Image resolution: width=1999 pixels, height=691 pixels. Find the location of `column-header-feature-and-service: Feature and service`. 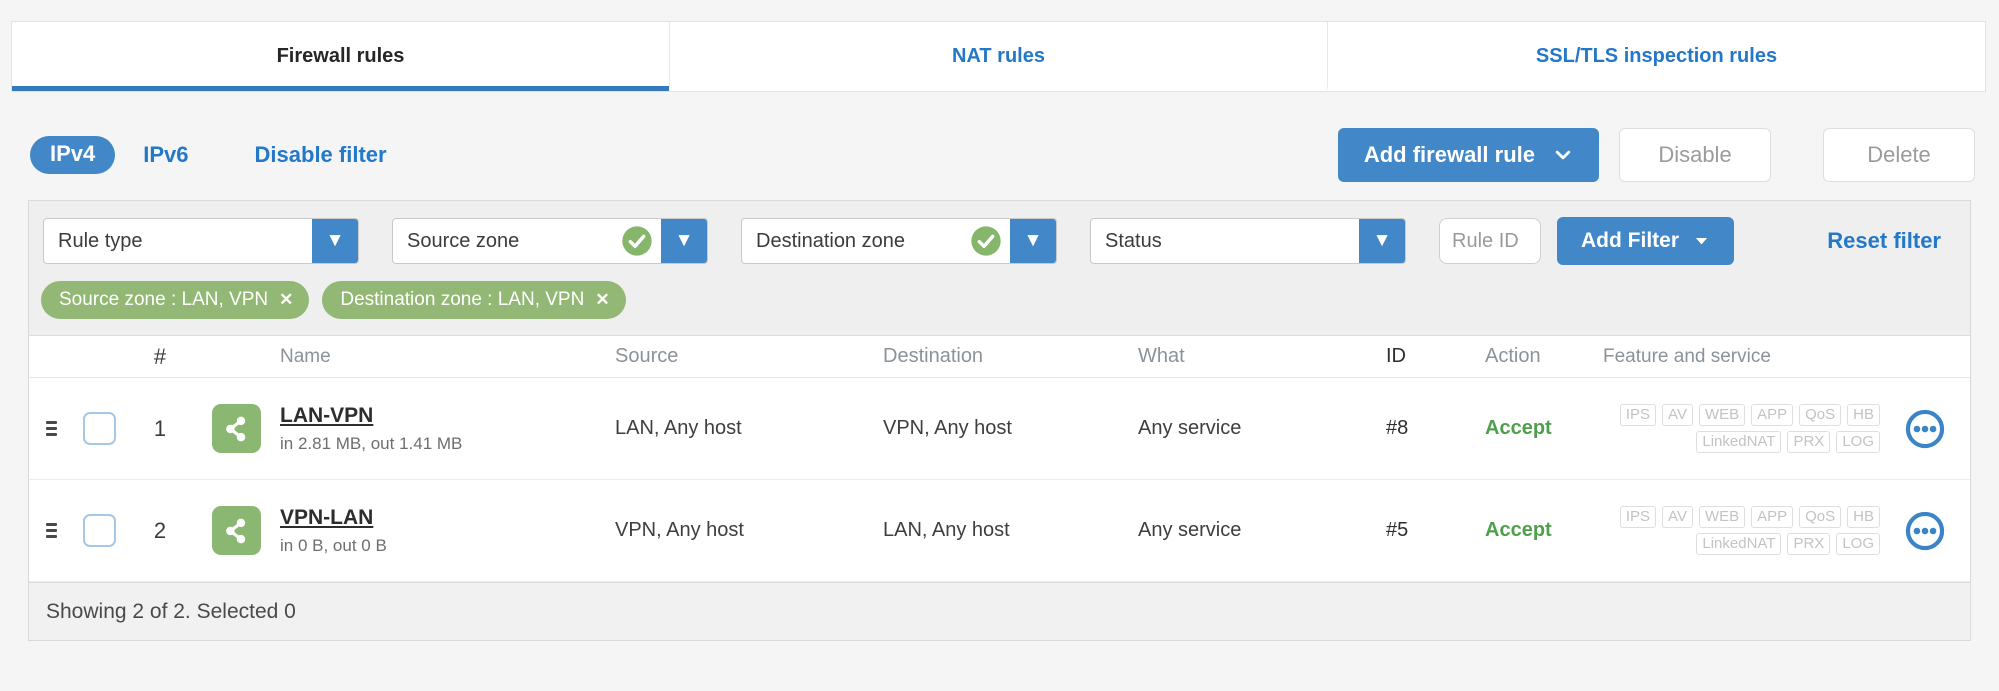

column-header-feature-and-service: Feature and service is located at coordinates (1687, 356).